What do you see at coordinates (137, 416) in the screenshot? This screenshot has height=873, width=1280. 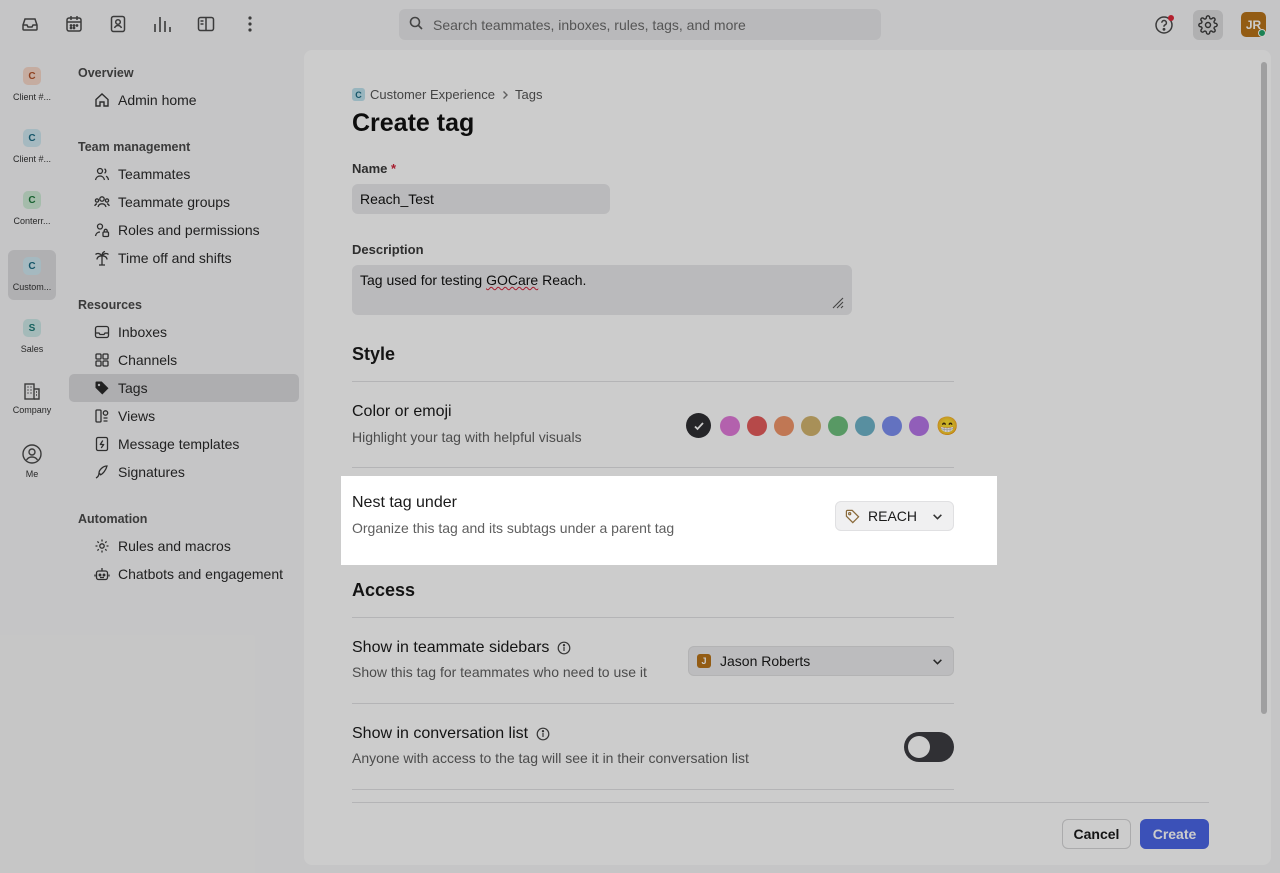 I see `nav-item-label: Views` at bounding box center [137, 416].